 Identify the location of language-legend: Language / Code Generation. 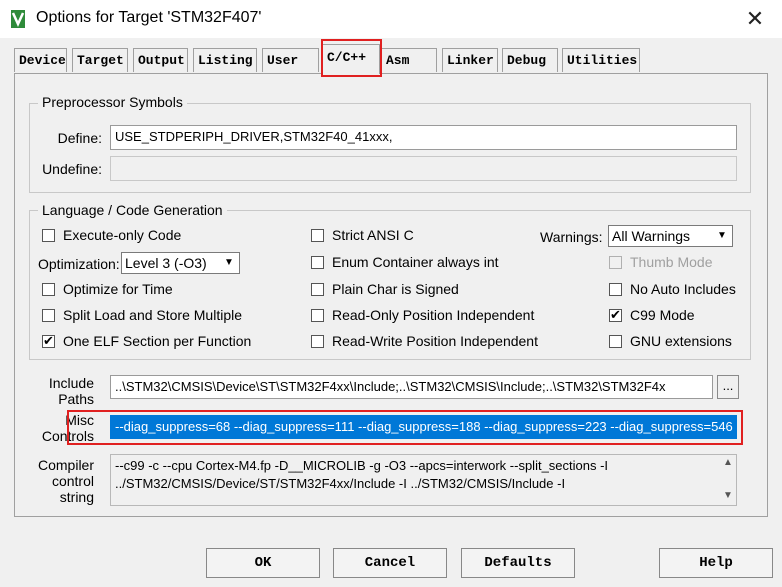
(132, 210).